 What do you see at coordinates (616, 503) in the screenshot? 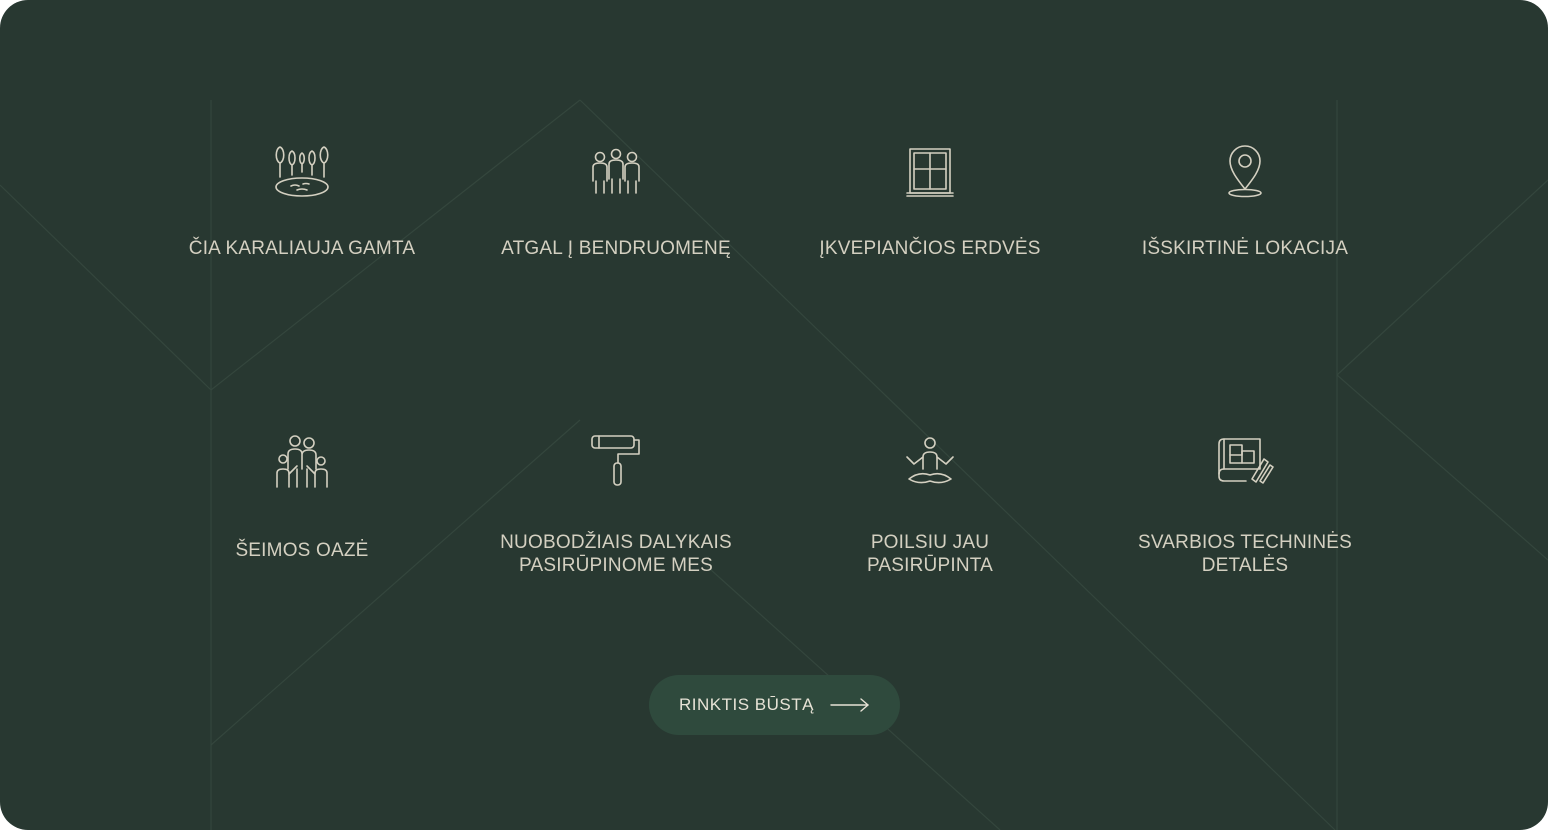
I see `feature-maintenance: NUOBODŽIAIS DALYKAIS PASIRŪPINOME MES` at bounding box center [616, 503].